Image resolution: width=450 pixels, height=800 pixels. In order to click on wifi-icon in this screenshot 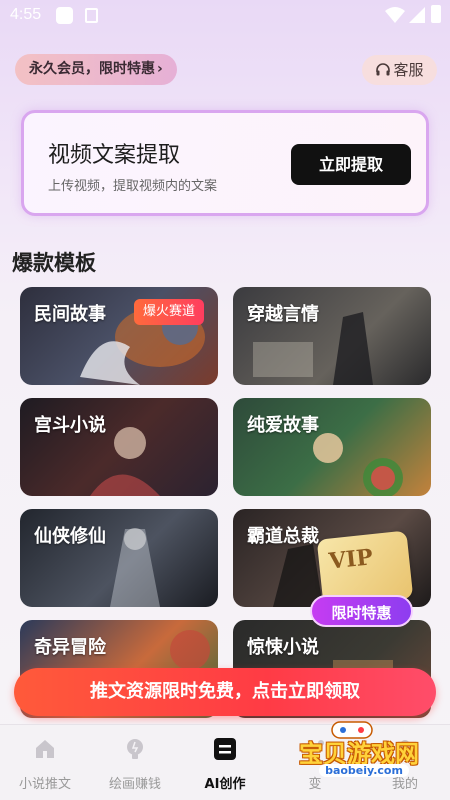, I will do `click(395, 15)`.